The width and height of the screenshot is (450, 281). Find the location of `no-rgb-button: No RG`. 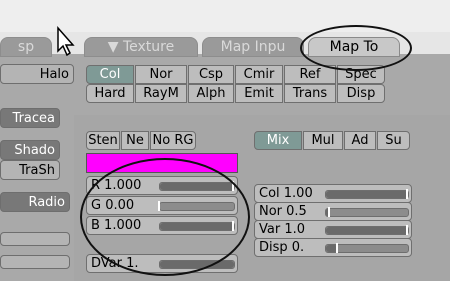

no-rgb-button: No RG is located at coordinates (173, 140).